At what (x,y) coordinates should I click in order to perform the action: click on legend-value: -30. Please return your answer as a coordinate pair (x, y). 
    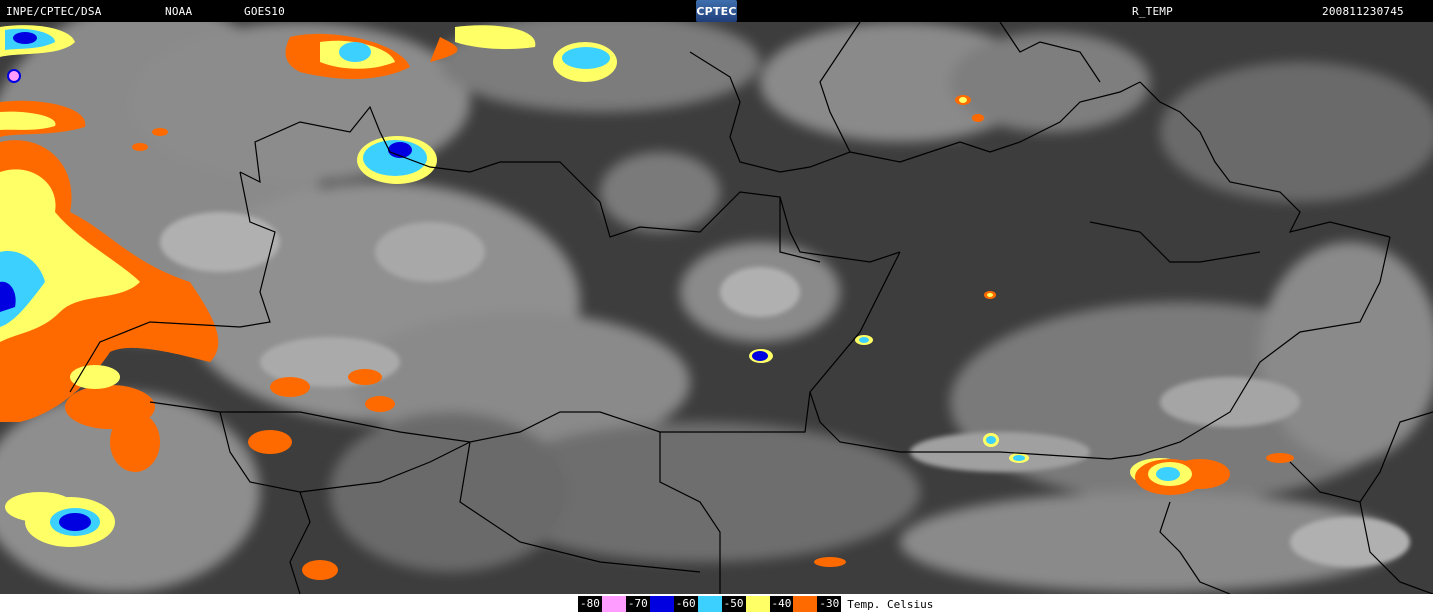
    Looking at the image, I should click on (829, 604).